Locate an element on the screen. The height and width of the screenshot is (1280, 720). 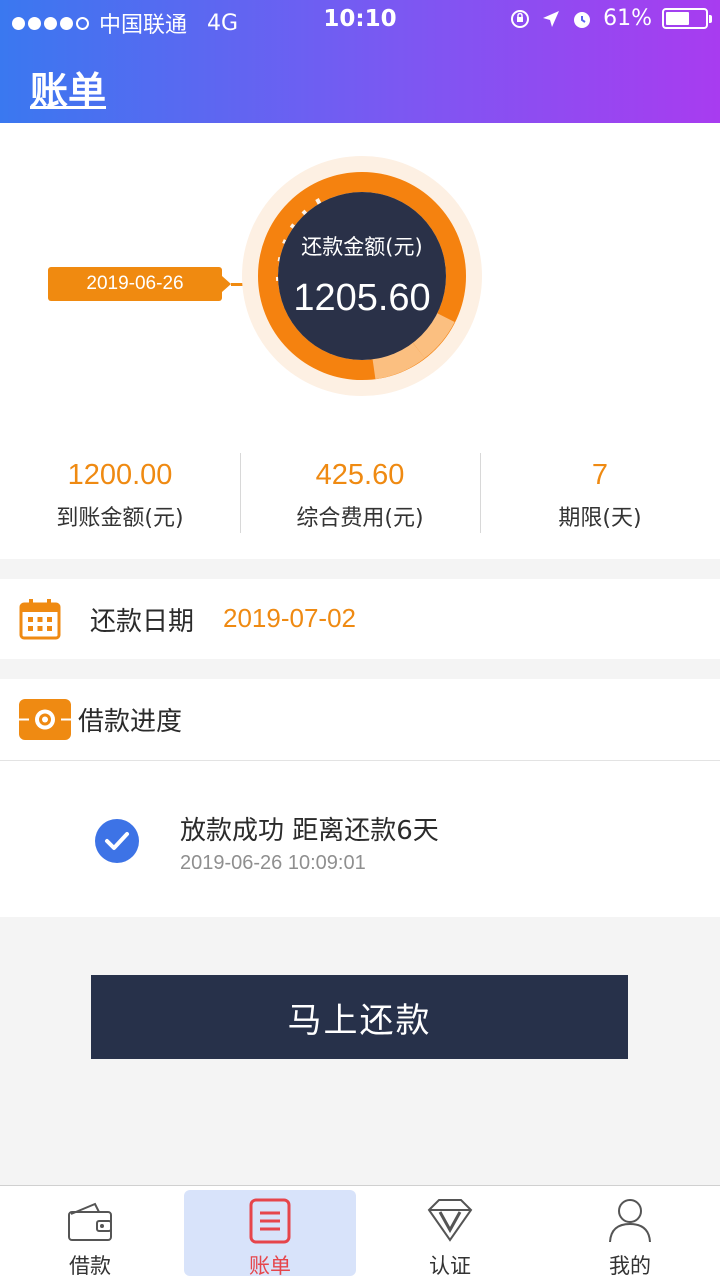
tab-mine: 我的 is located at coordinates (630, 1233).